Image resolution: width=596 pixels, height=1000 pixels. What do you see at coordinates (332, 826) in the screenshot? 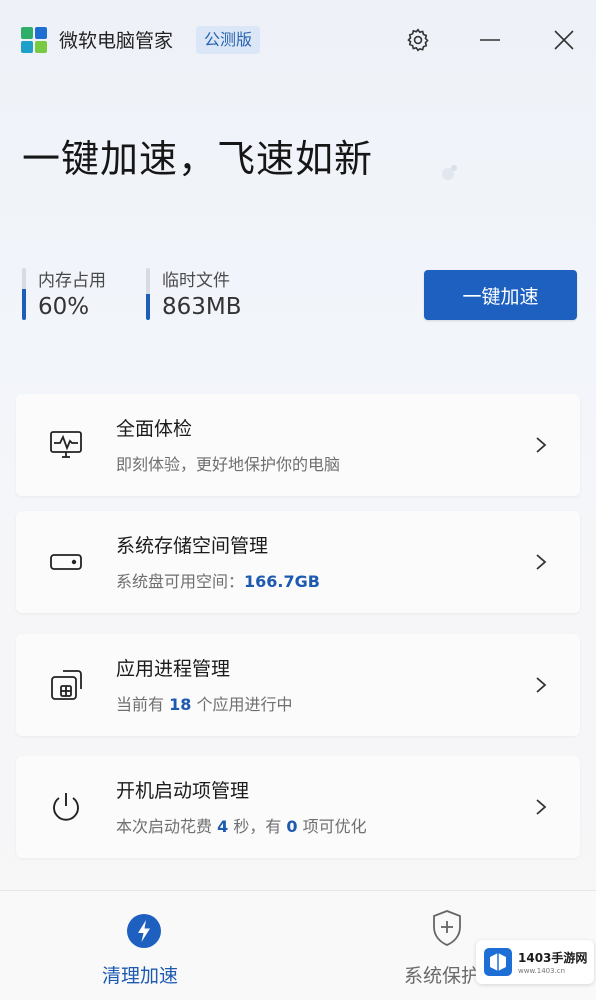
I see `card-subtitle-text: 项可优化` at bounding box center [332, 826].